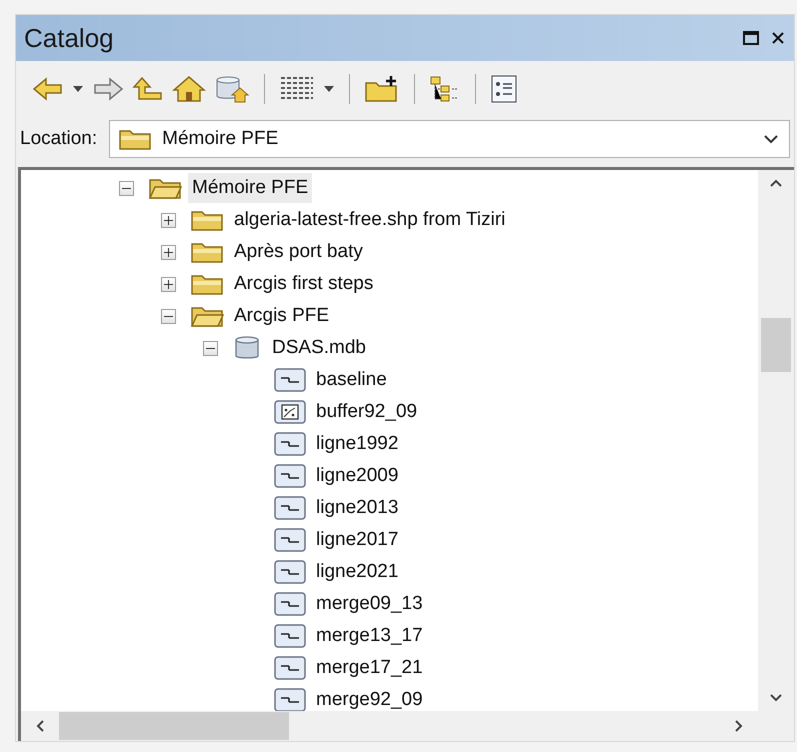 The width and height of the screenshot is (797, 752). I want to click on tree-item: merge92_09, so click(369, 698).